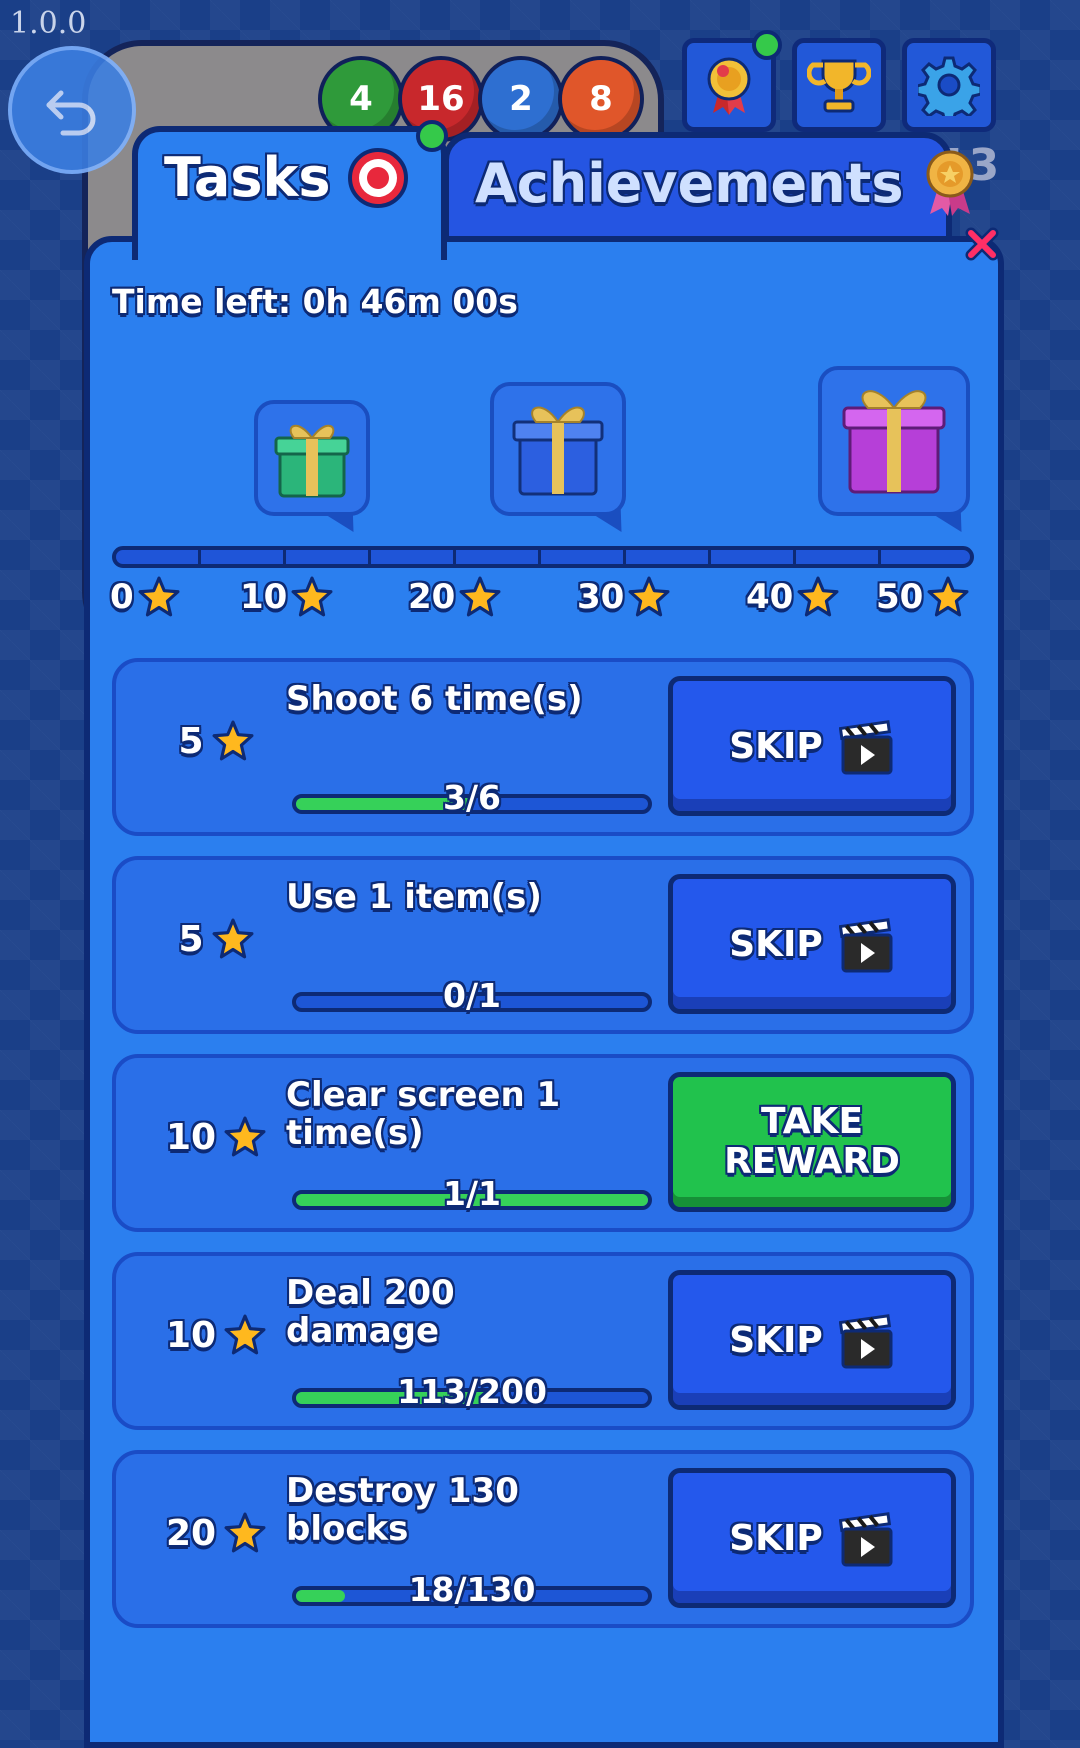 The height and width of the screenshot is (1748, 1080). Describe the element at coordinates (434, 699) in the screenshot. I see `task-title: Shoot 6 time(s)` at that location.